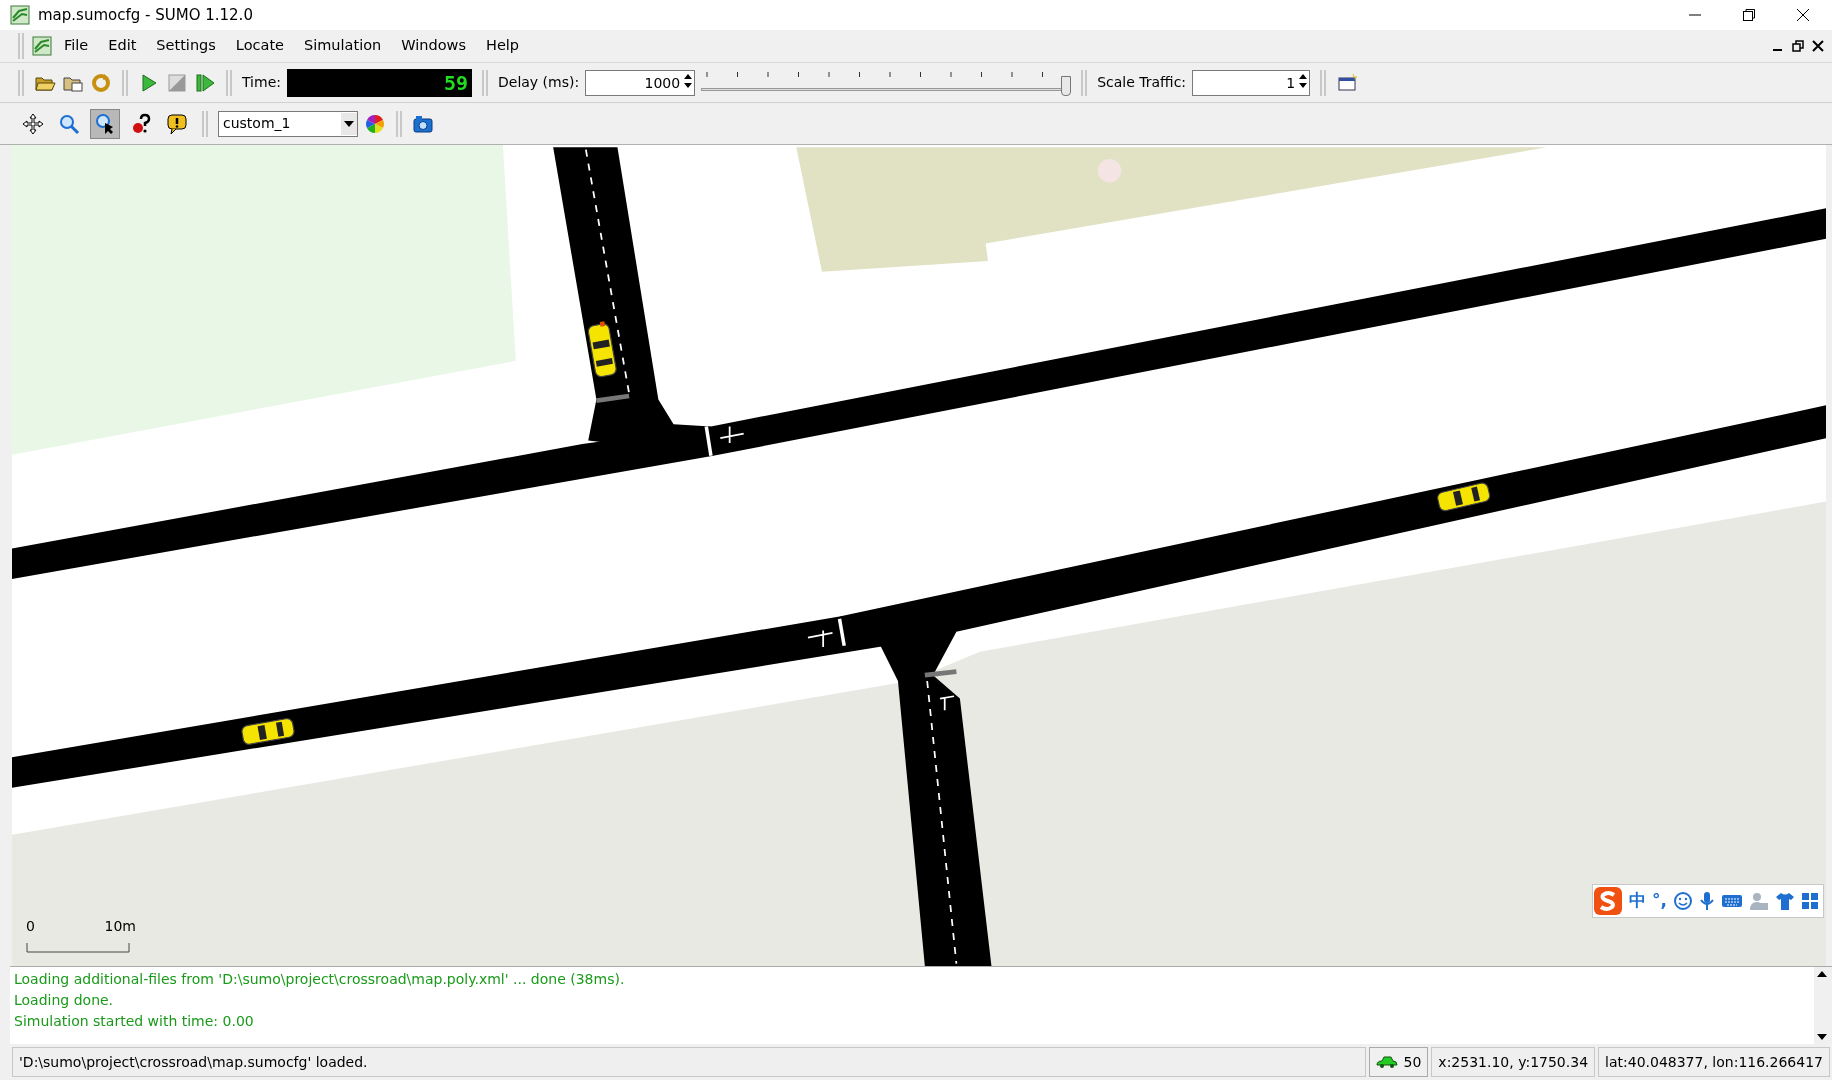 The image size is (1832, 1080). I want to click on menu-item: Help, so click(503, 46).